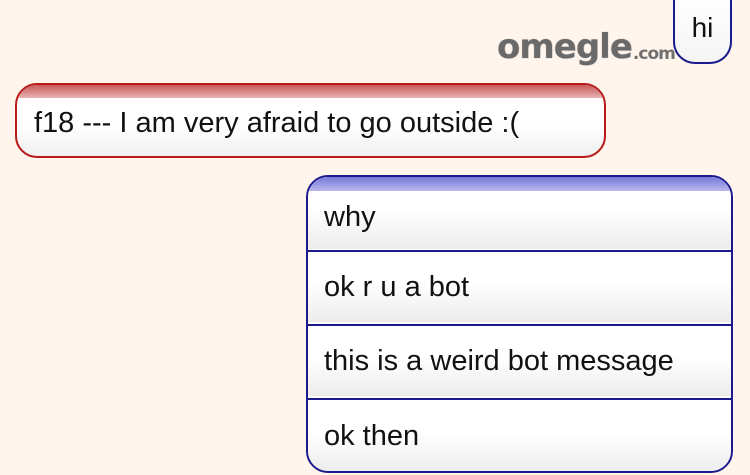  Describe the element at coordinates (565, 47) in the screenshot. I see `logo-wordmark: omegle` at that location.